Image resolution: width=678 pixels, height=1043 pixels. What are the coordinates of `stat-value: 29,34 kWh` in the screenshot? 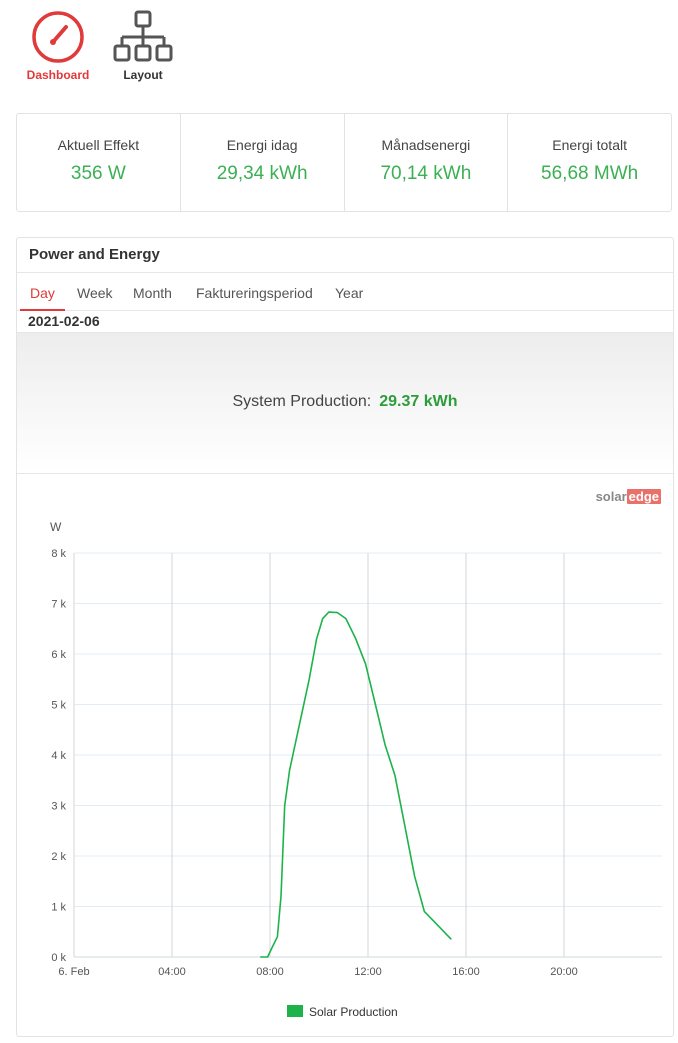 It's located at (262, 173).